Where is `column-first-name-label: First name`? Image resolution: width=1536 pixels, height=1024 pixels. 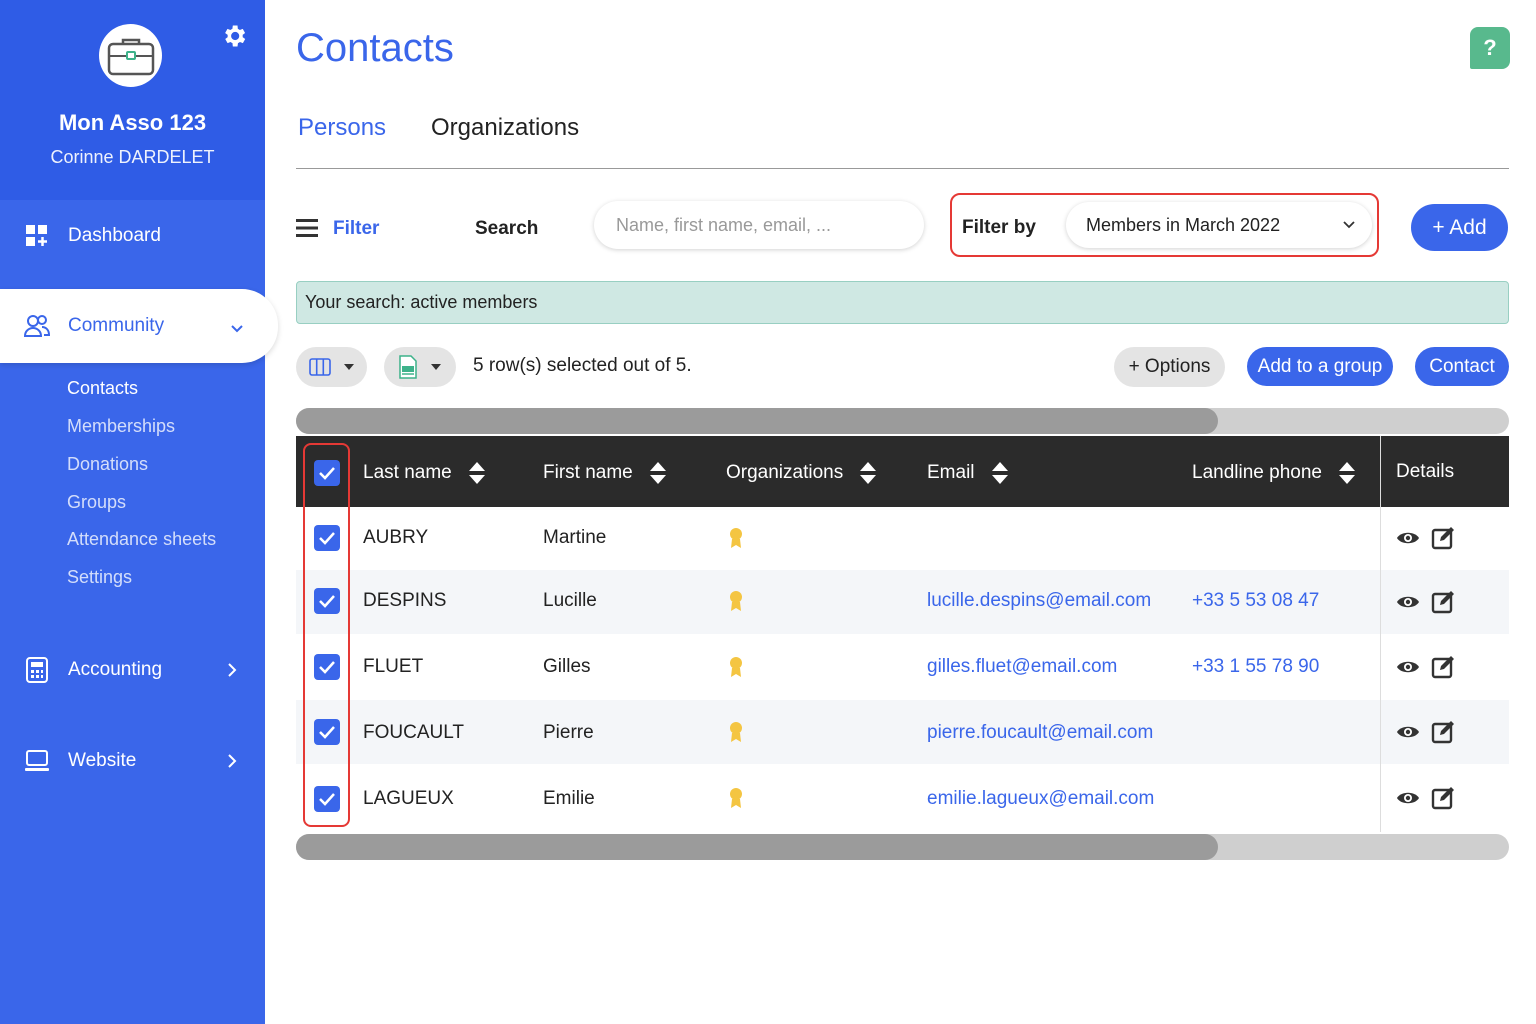 column-first-name-label: First name is located at coordinates (588, 472).